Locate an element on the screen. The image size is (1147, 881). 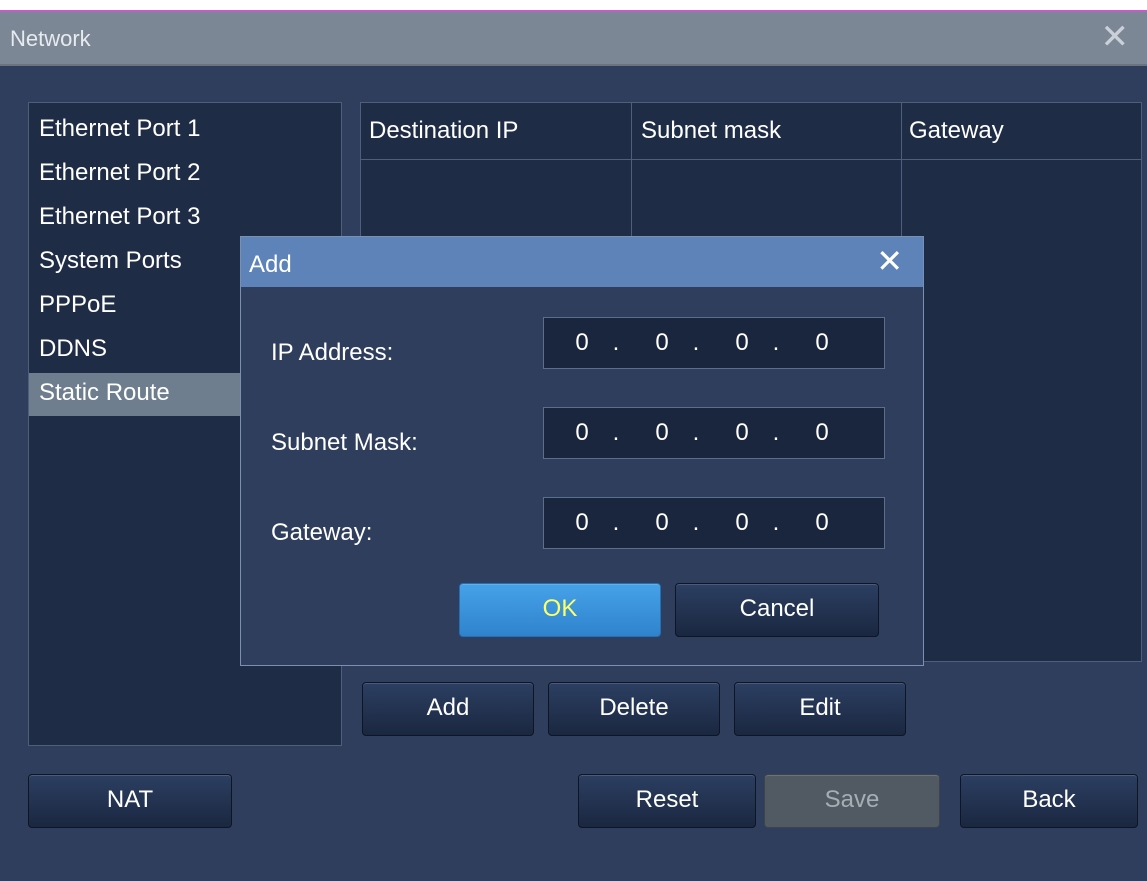
window-titlebar: Network ✕ is located at coordinates (573, 39).